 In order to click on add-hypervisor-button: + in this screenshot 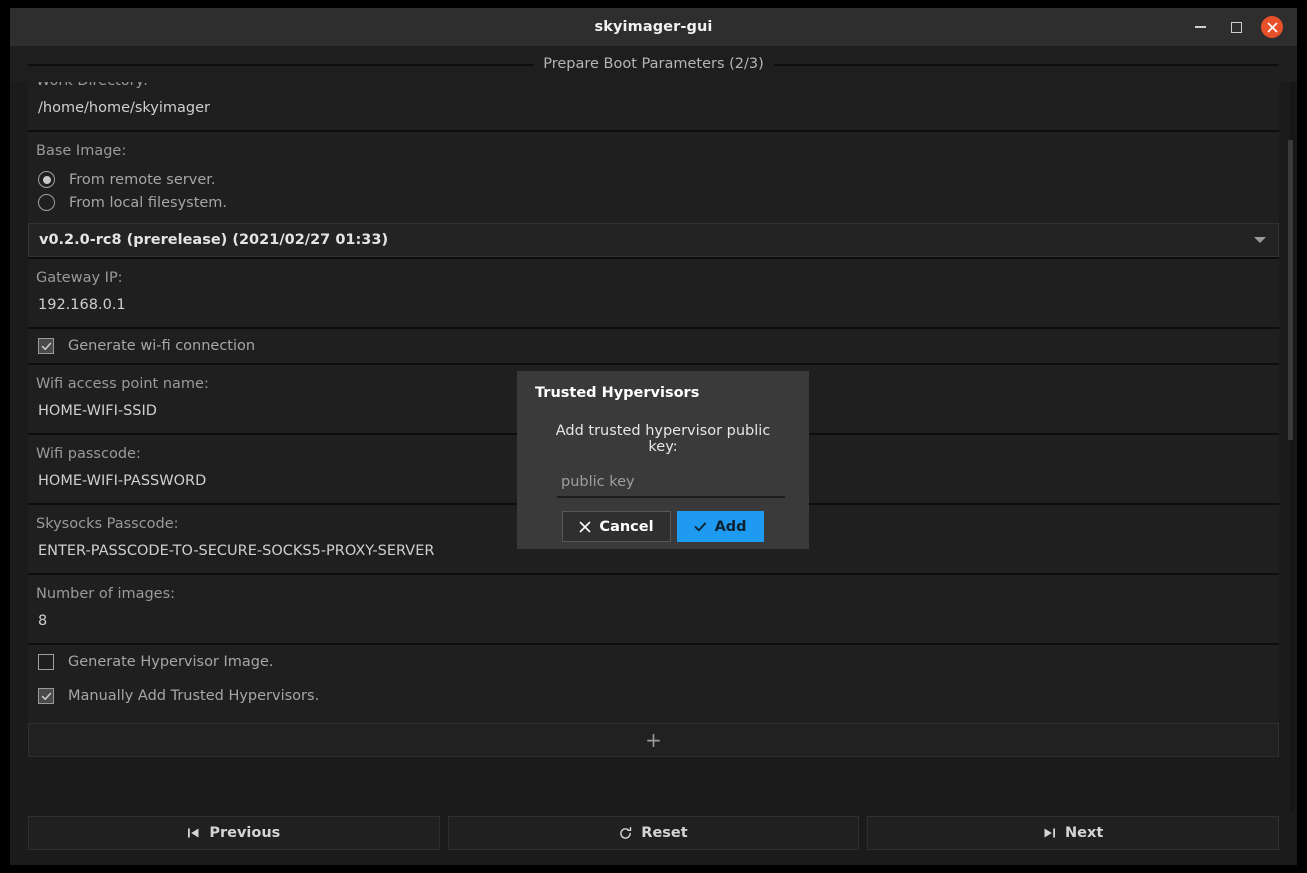, I will do `click(653, 740)`.